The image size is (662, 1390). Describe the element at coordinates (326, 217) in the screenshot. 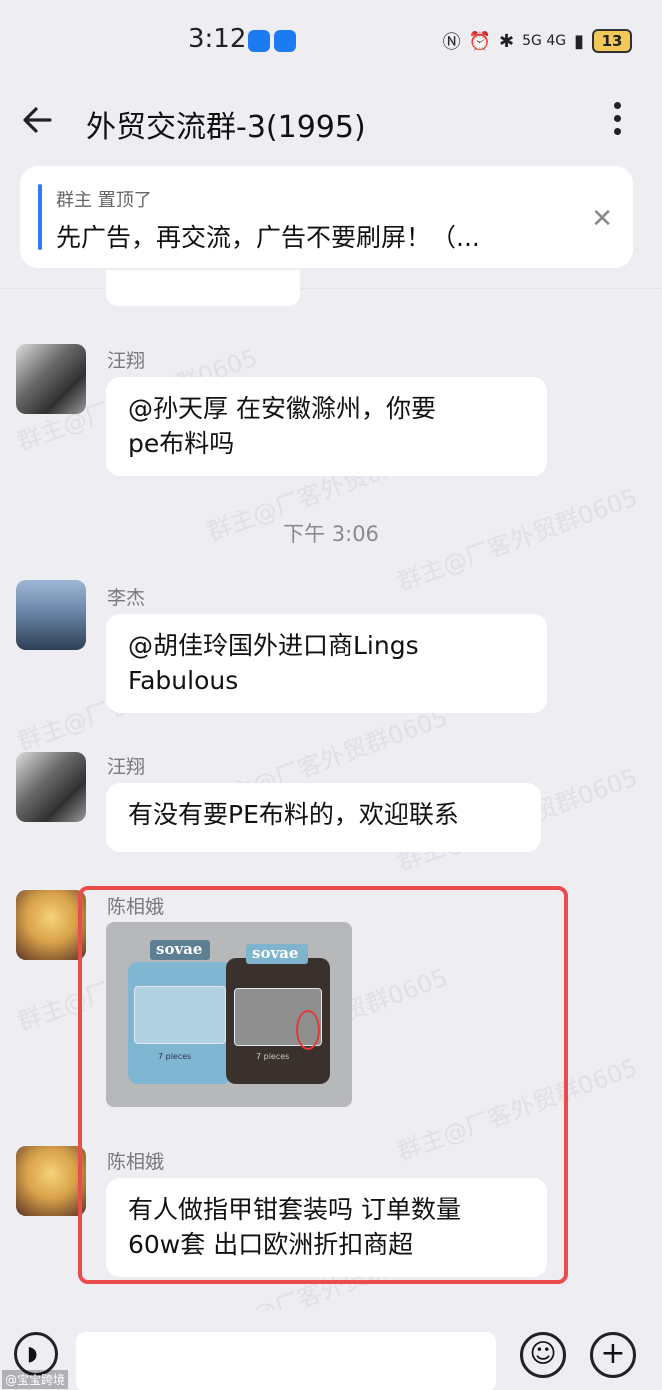

I see `pinned-message: 群主 置顶了 先广告，再交流，广告不要刷屏！（... ✕` at that location.